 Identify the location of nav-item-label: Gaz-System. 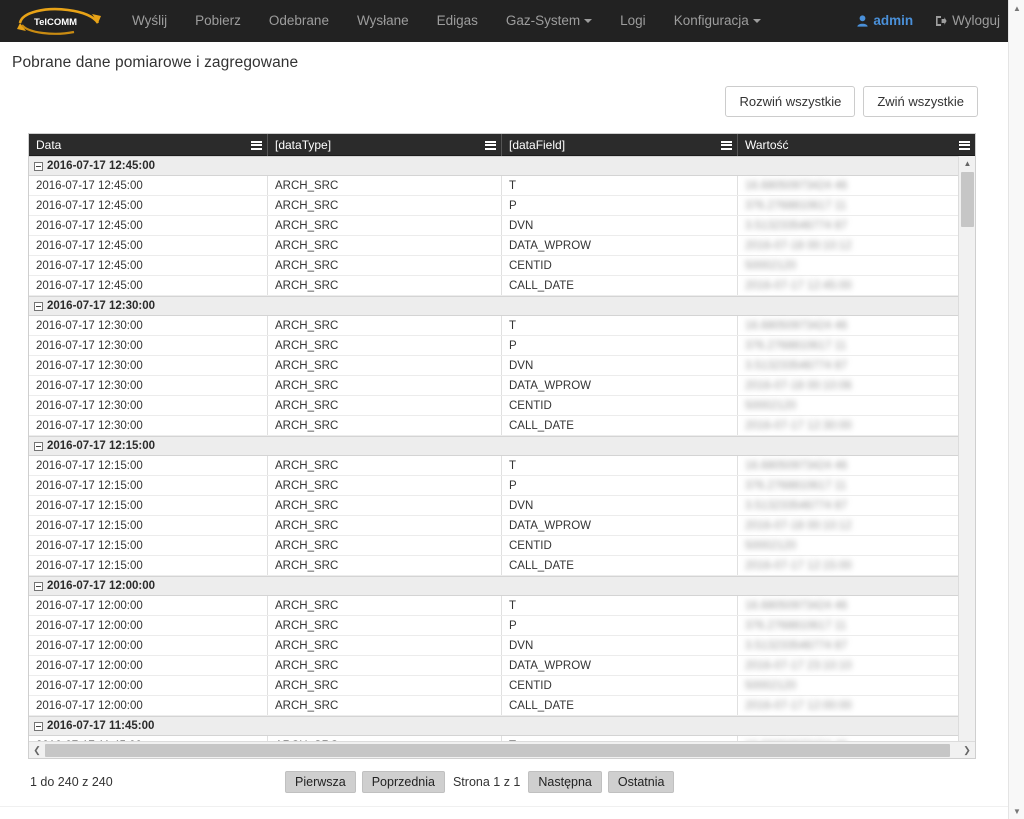
(543, 20).